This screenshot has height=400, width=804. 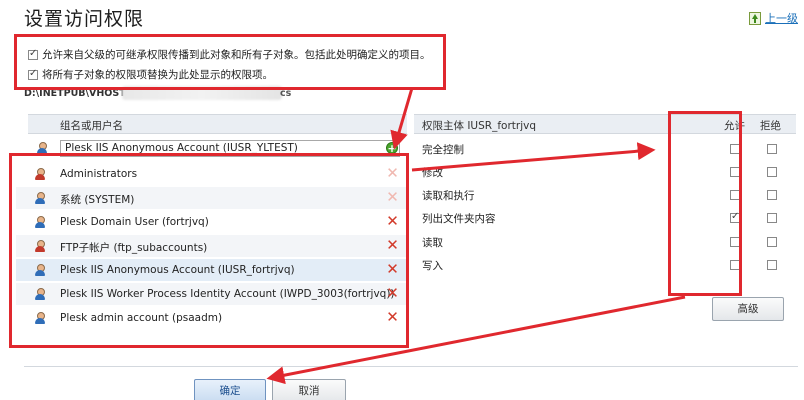 What do you see at coordinates (443, 150) in the screenshot?
I see `permission-label: 完全控制` at bounding box center [443, 150].